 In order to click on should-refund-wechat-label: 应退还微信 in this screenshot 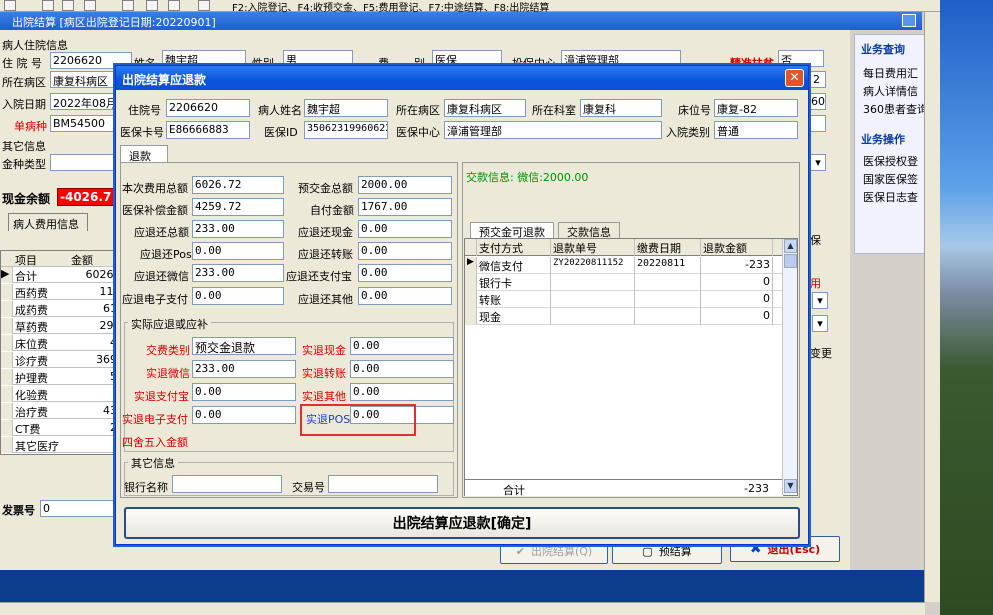, I will do `click(161, 276)`.